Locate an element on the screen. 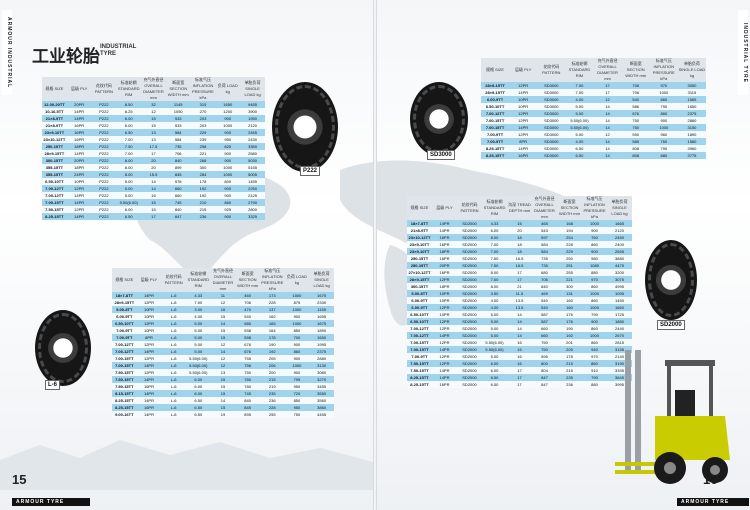  table-cell: 236 is located at coordinates (272, 400).